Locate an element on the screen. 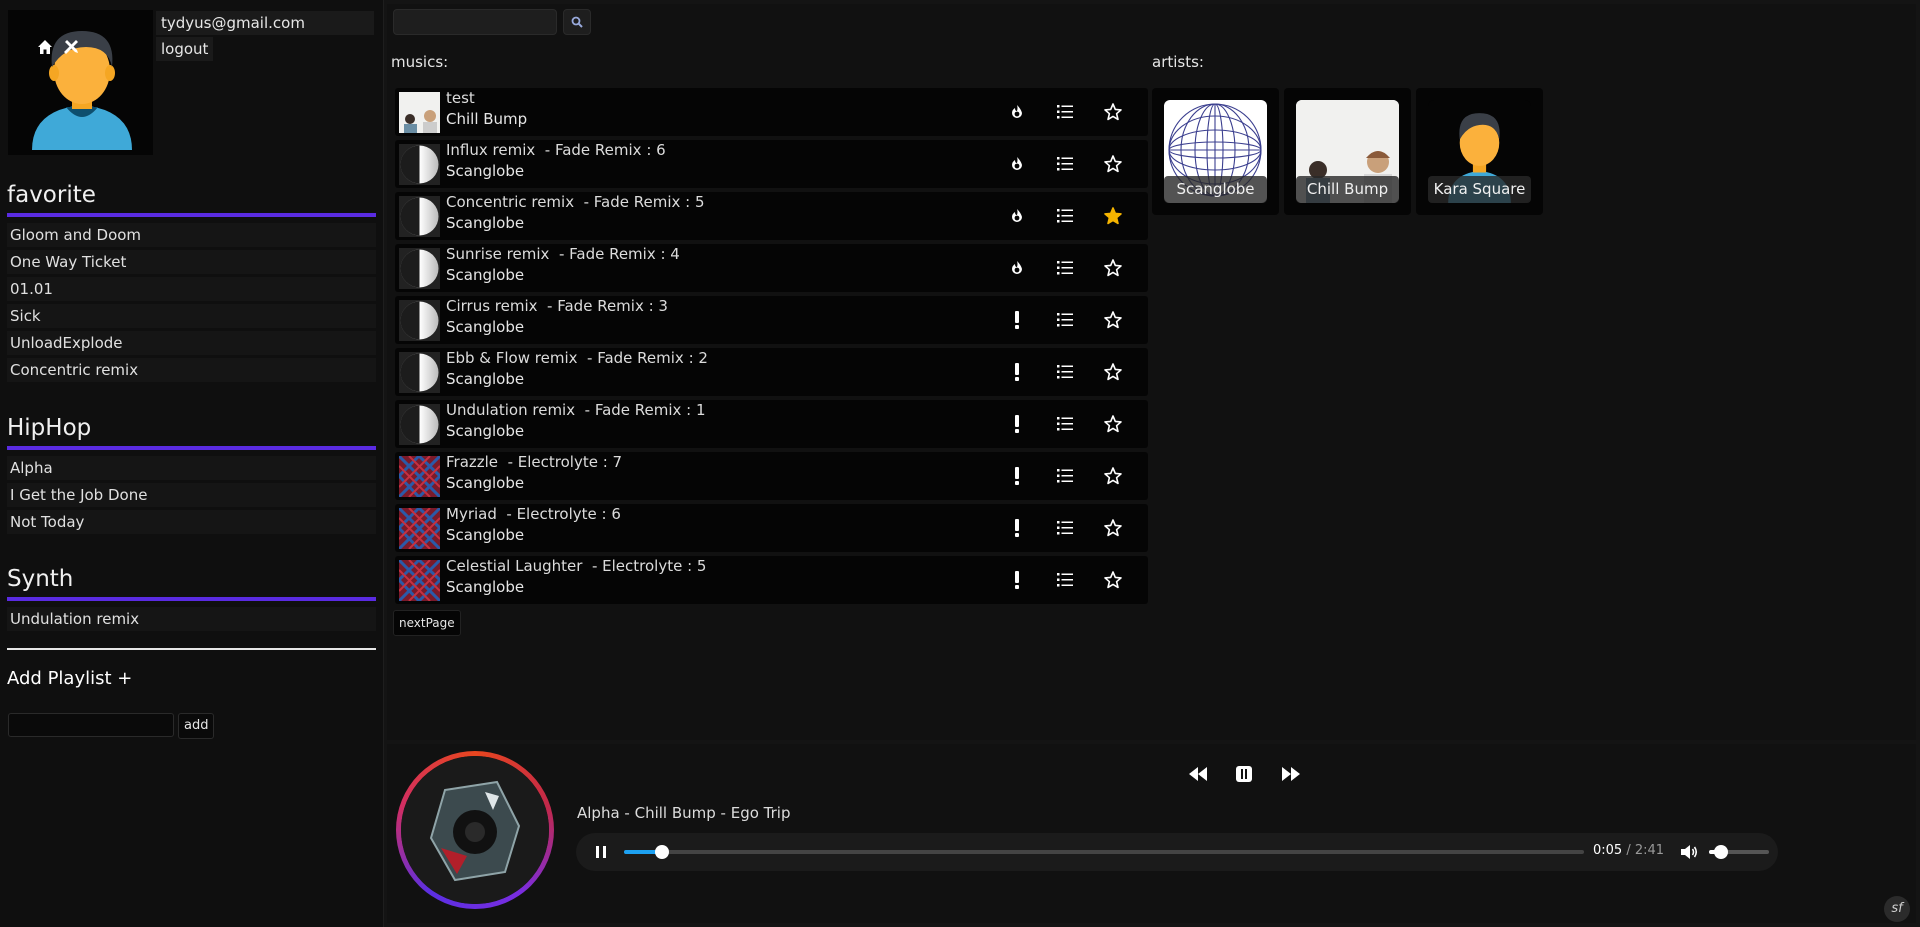 The height and width of the screenshot is (927, 1920). play-pause-button is located at coordinates (601, 852).